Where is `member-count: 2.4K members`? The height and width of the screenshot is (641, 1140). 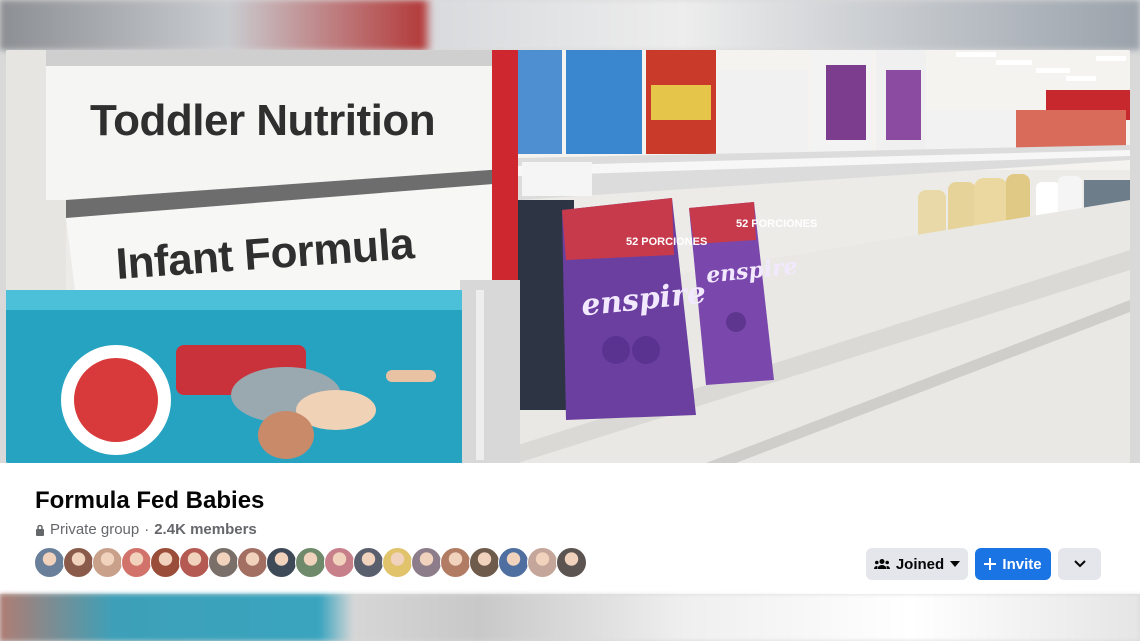
member-count: 2.4K members is located at coordinates (205, 529).